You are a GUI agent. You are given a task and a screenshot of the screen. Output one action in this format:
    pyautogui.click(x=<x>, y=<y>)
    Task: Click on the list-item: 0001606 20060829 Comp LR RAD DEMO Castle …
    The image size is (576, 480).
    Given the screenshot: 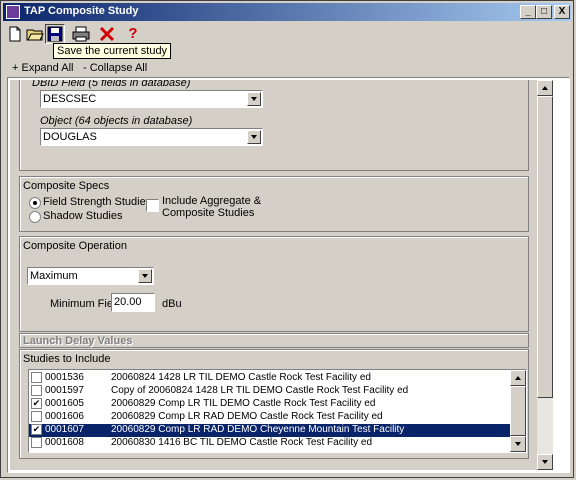 What is the action you would take?
    pyautogui.click(x=273, y=417)
    